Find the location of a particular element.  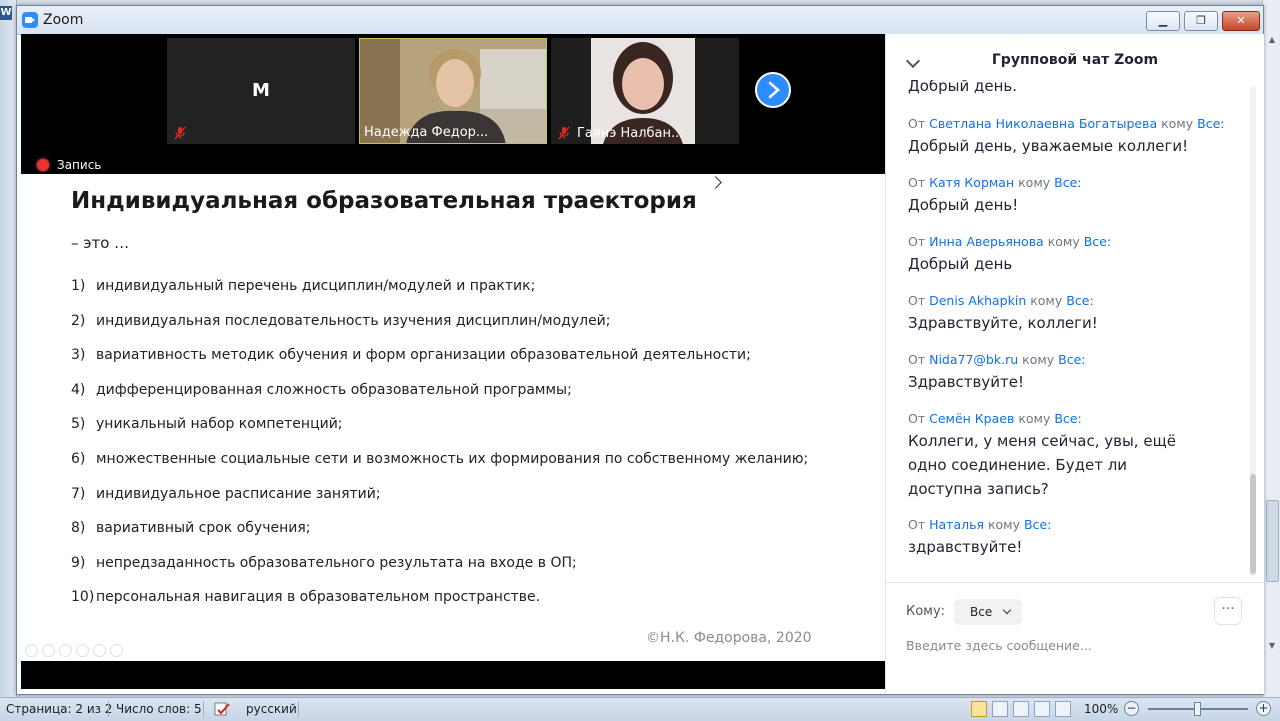

word-count: Число слов: 5 is located at coordinates (159, 709).